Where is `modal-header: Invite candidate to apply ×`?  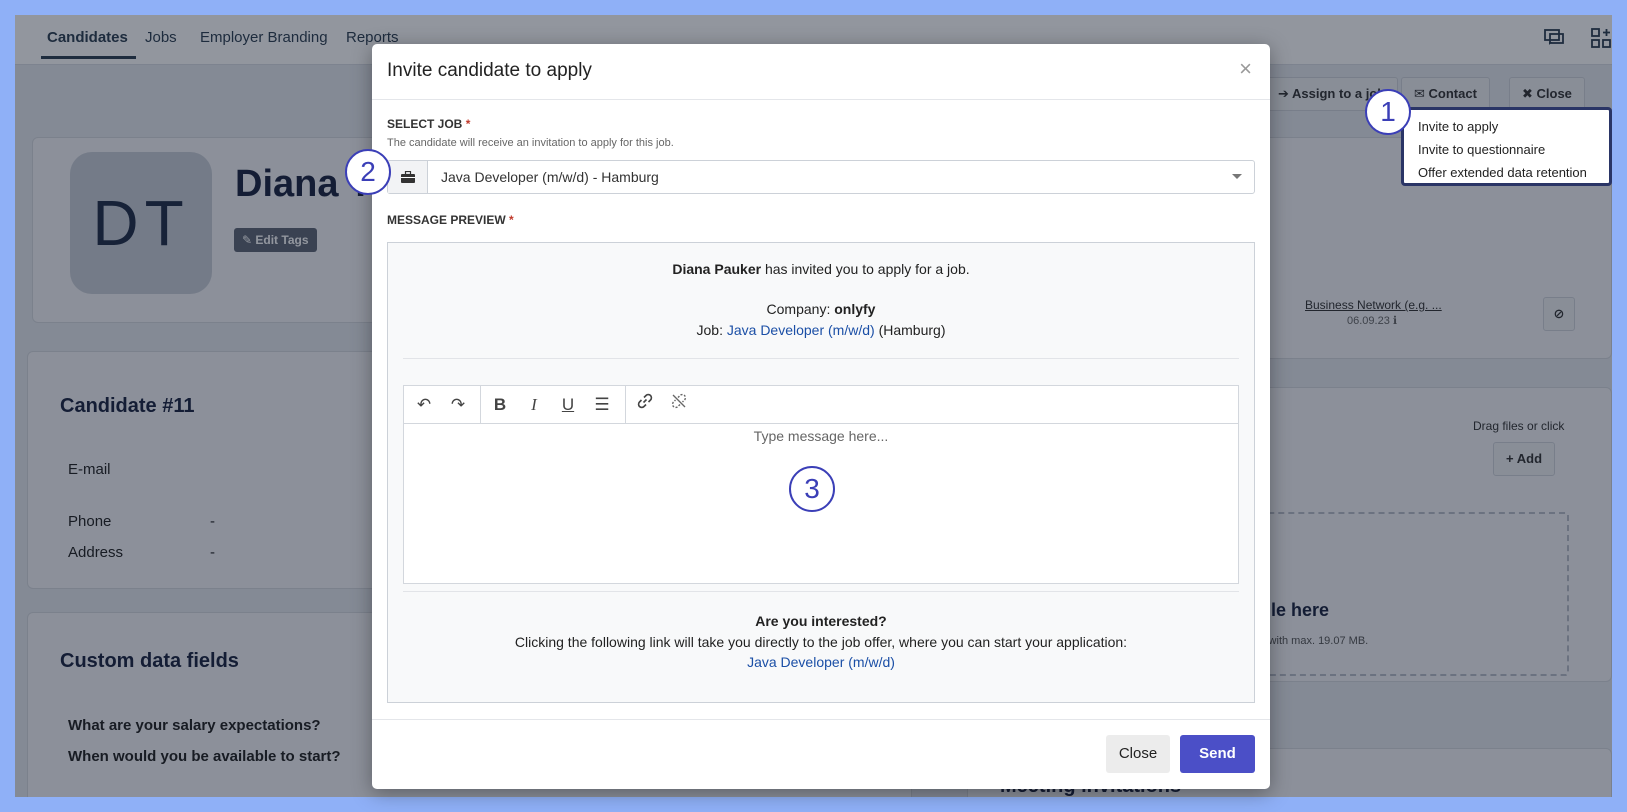 modal-header: Invite candidate to apply × is located at coordinates (821, 72).